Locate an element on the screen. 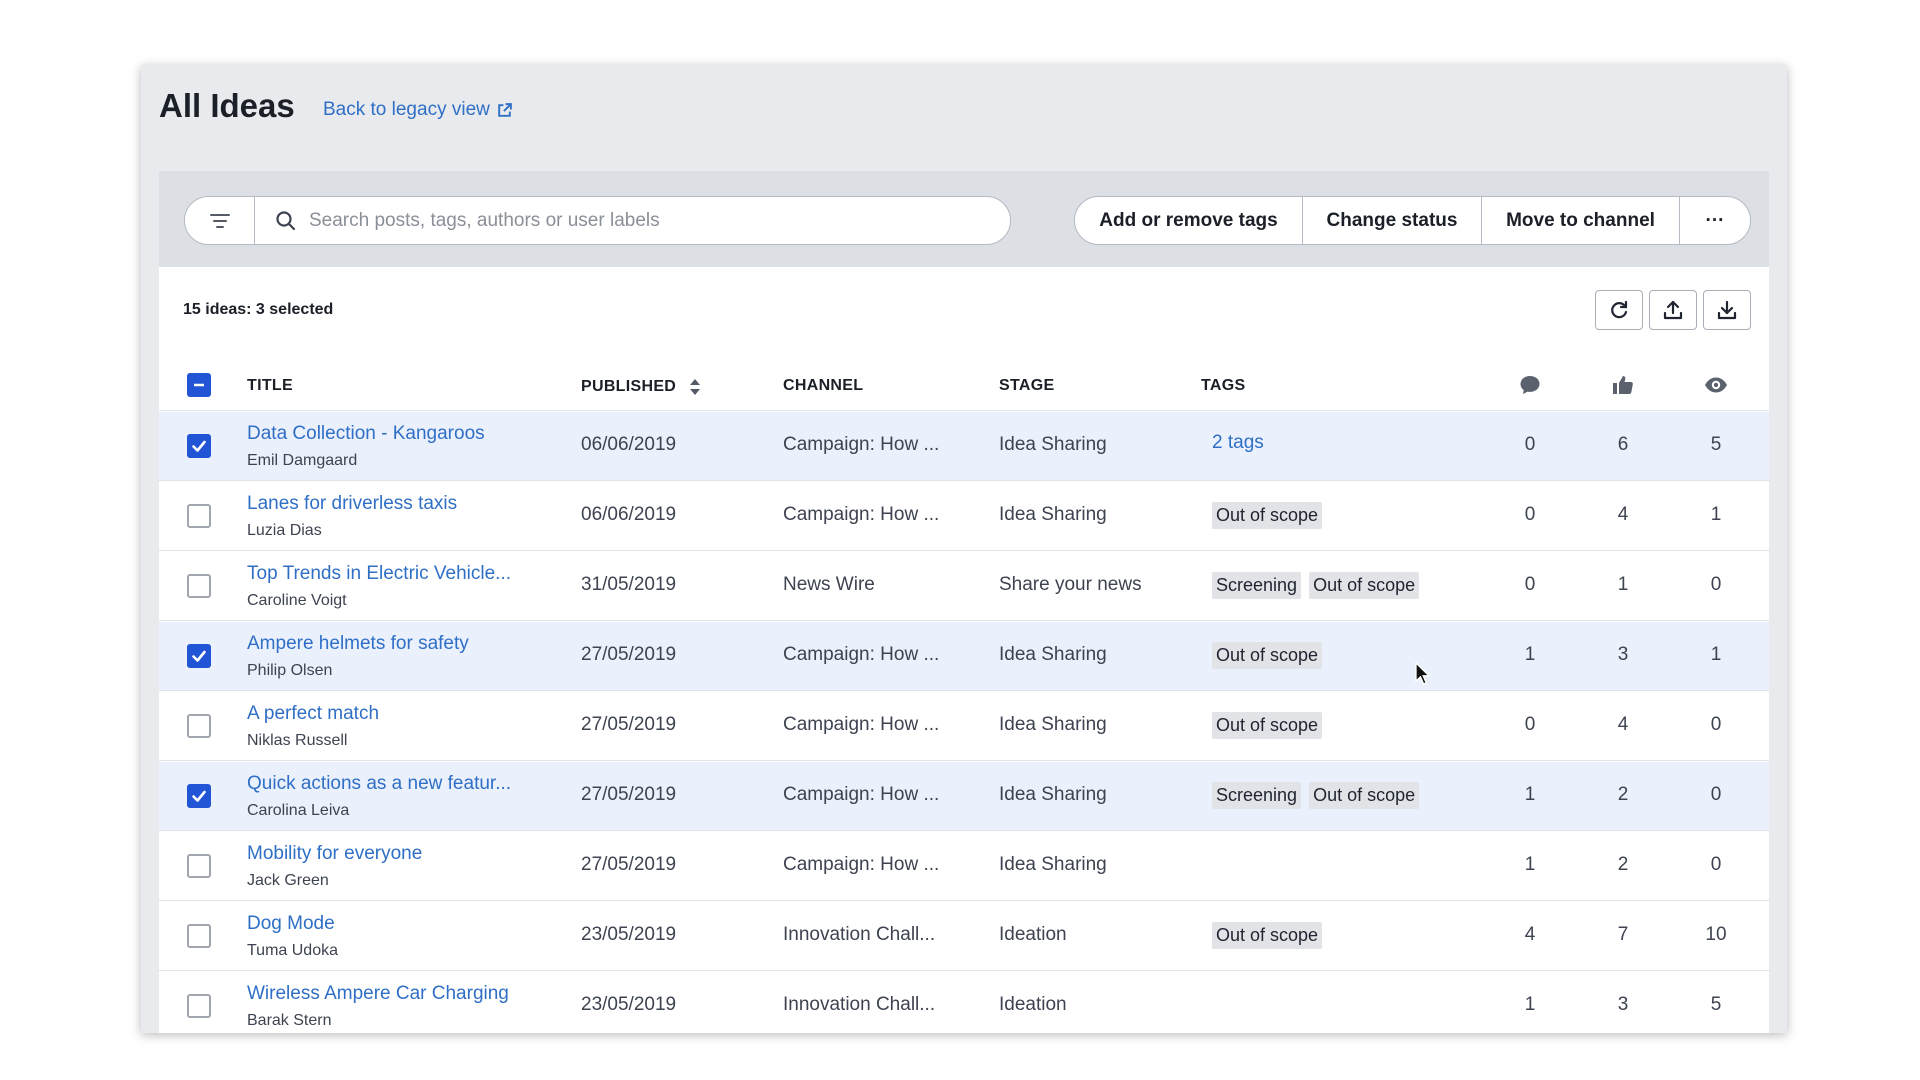 The image size is (1920, 1080). idea-author: Caroline Voigt is located at coordinates (297, 600).